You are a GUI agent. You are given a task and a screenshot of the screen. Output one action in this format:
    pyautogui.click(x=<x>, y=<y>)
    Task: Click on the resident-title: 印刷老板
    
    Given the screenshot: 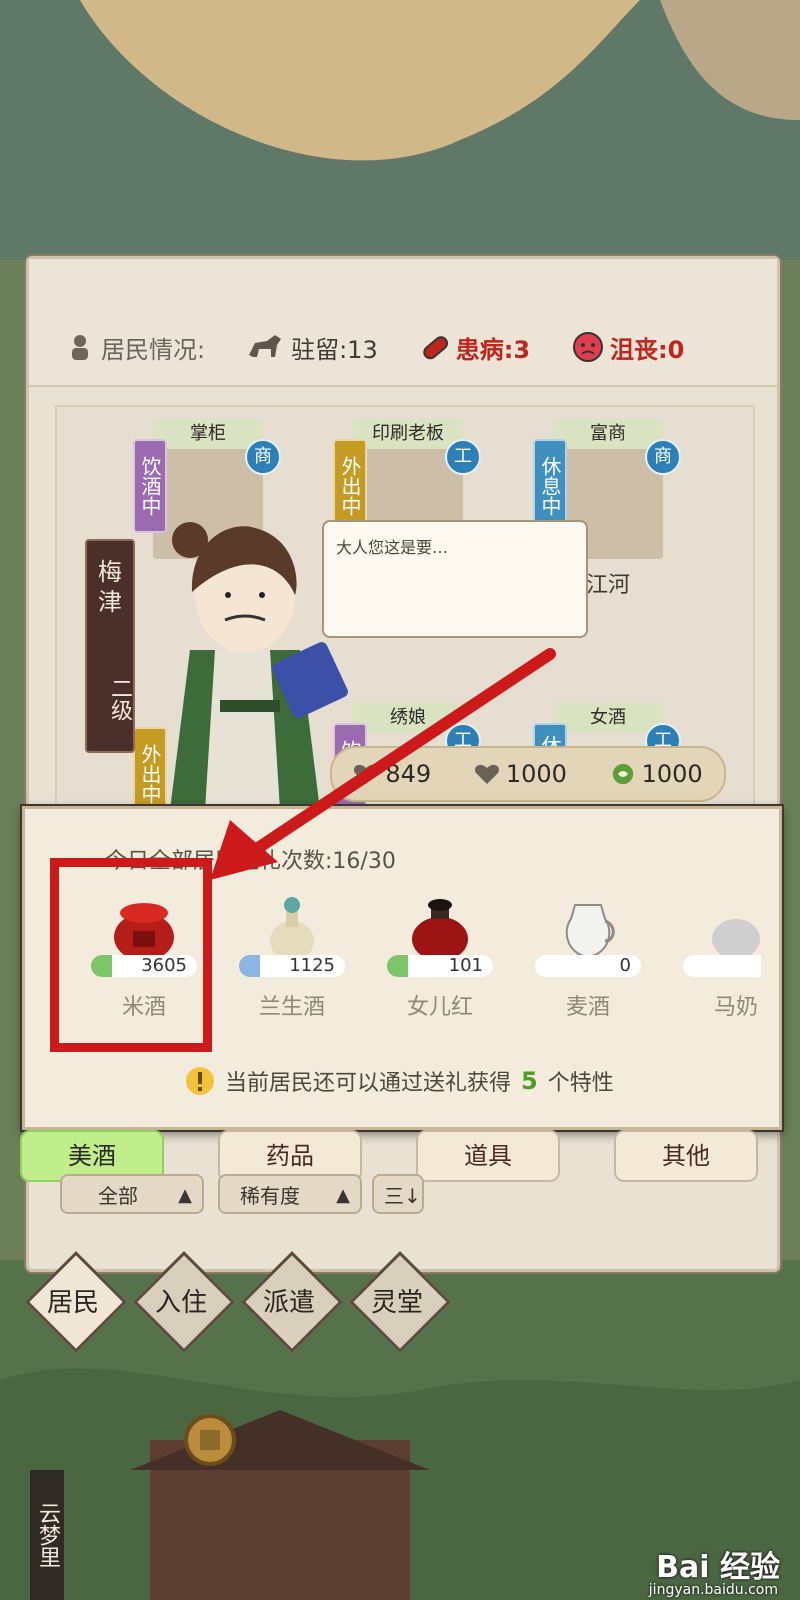 What is the action you would take?
    pyautogui.click(x=408, y=434)
    